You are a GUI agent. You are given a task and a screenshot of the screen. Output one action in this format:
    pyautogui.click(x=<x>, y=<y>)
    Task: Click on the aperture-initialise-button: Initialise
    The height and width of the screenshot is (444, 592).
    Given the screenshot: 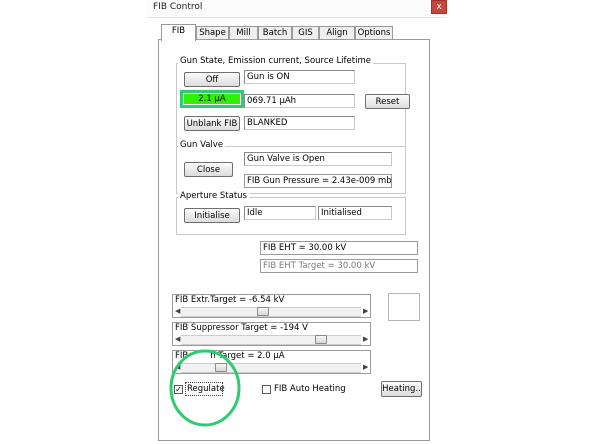 What is the action you would take?
    pyautogui.click(x=212, y=215)
    